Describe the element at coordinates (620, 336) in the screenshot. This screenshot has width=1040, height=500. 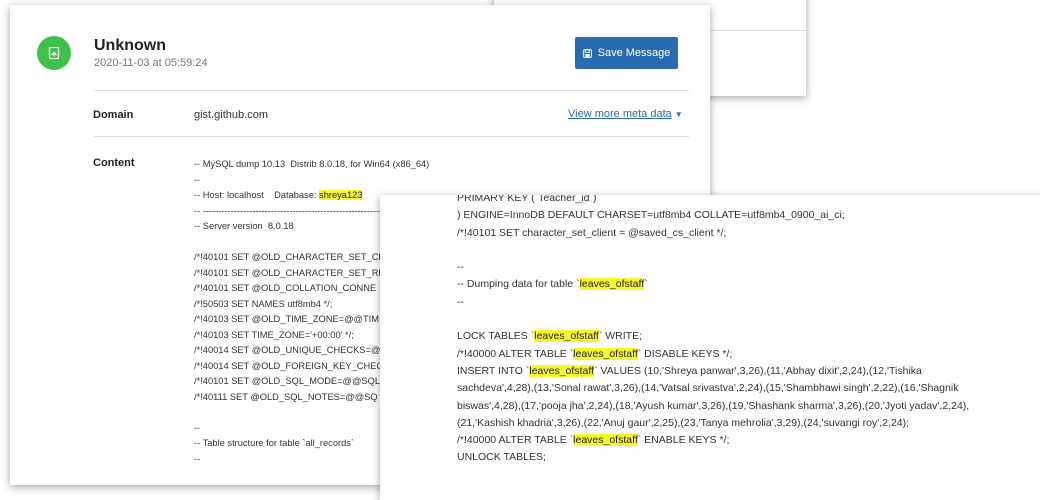
I see `code-text: ` WRITE;` at that location.